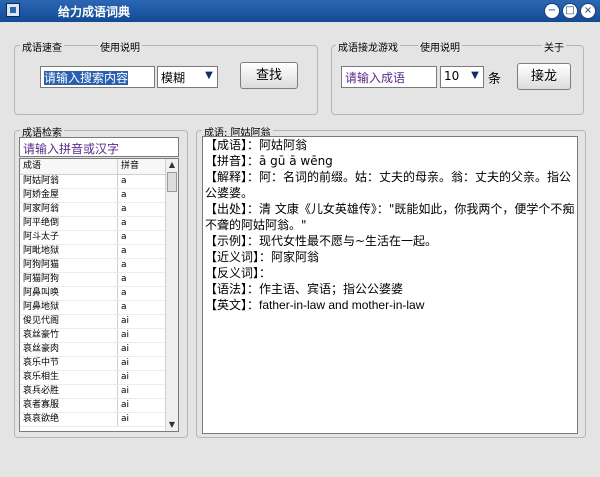 The width and height of the screenshot is (600, 477). What do you see at coordinates (173, 78) in the screenshot?
I see `match-mode-value: 模糊` at bounding box center [173, 78].